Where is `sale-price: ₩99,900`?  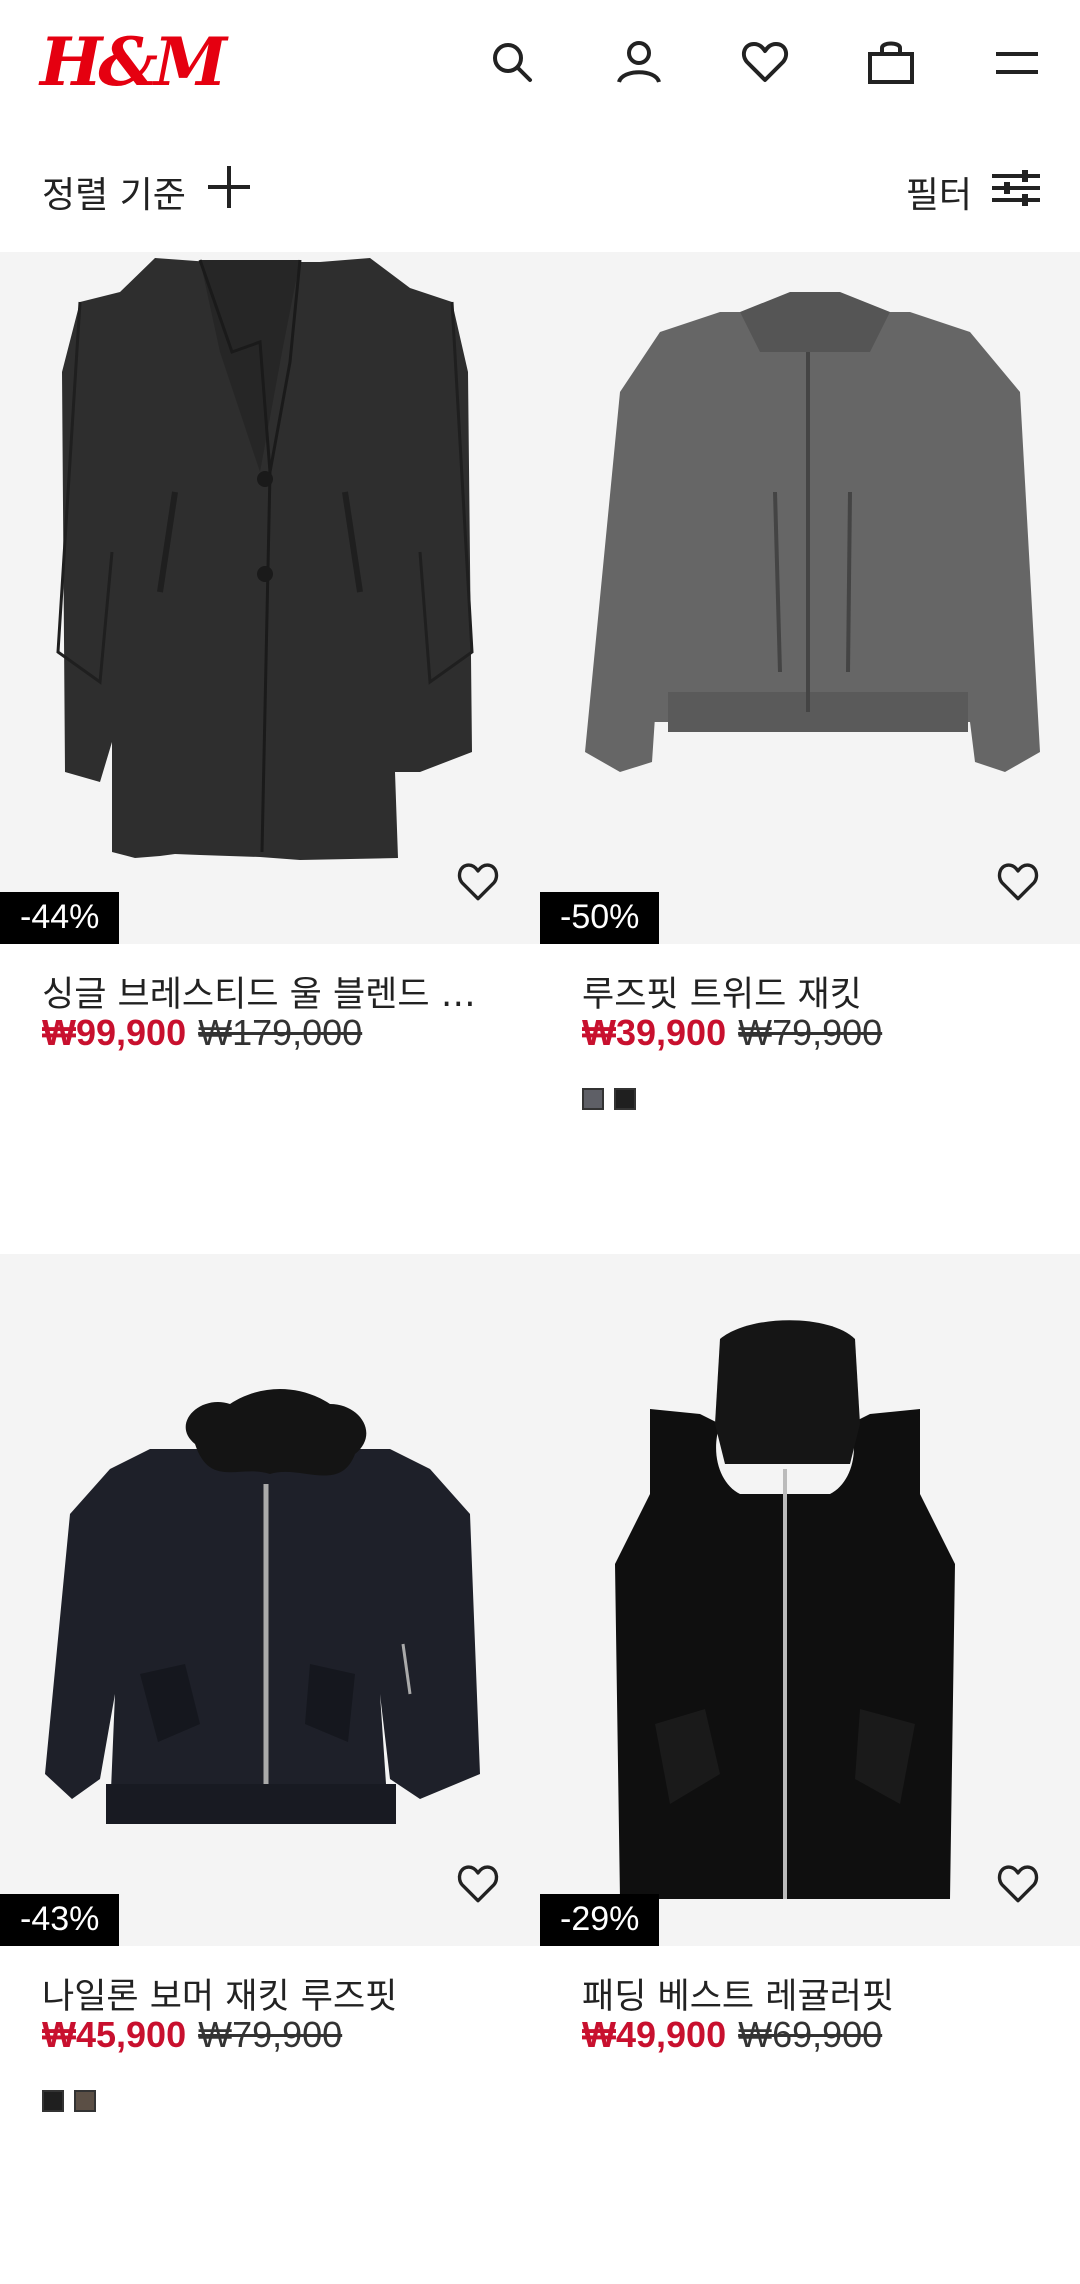
sale-price: ₩99,900 is located at coordinates (114, 1032).